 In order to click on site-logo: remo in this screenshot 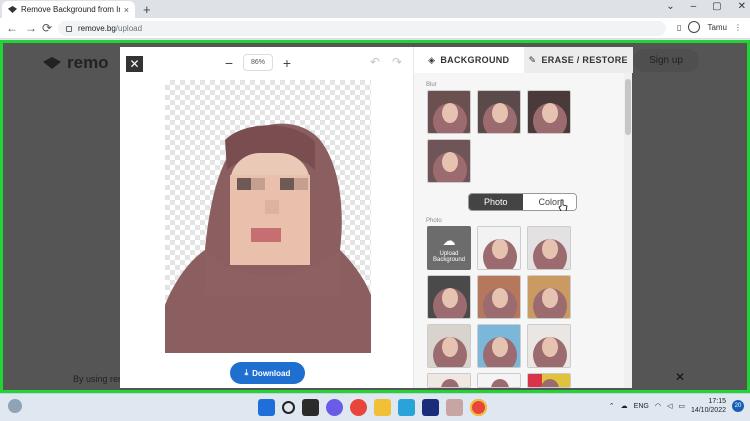, I will do `click(76, 63)`.